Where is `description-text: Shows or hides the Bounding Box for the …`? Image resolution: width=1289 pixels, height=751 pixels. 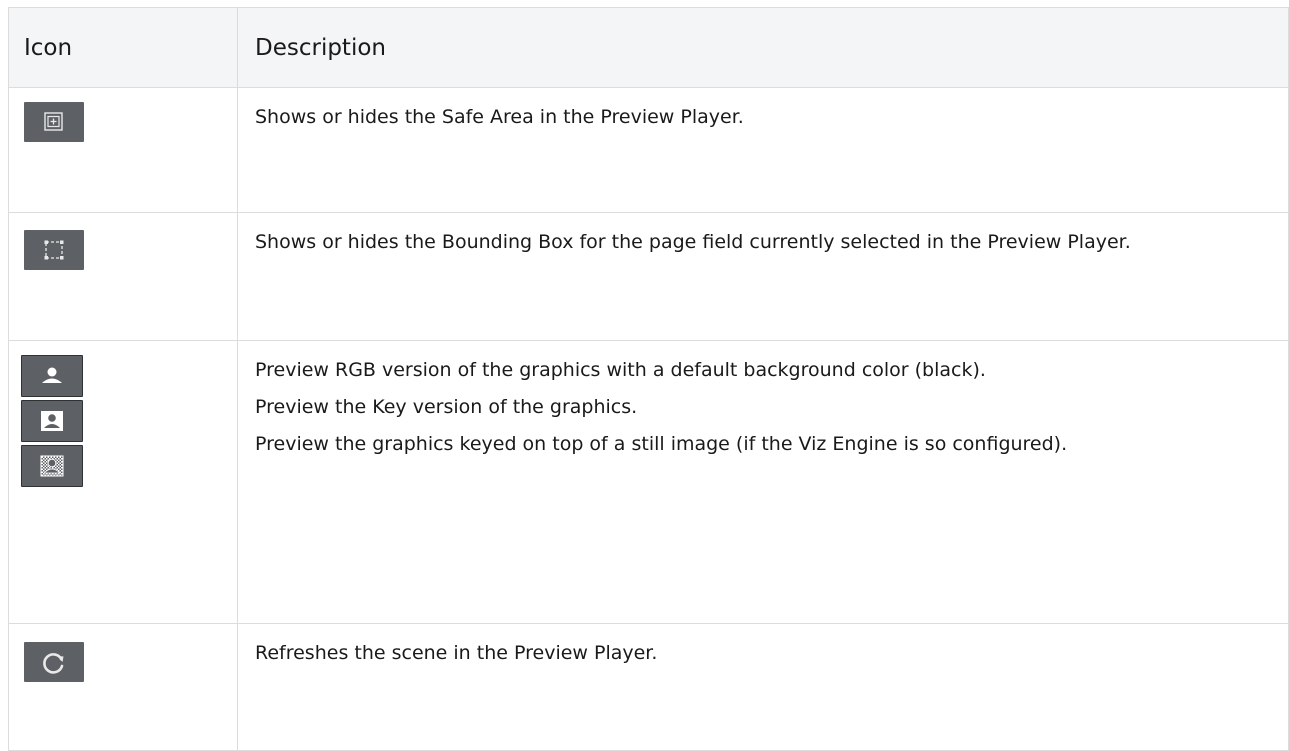
description-text: Shows or hides the Bounding Box for the … is located at coordinates (693, 242).